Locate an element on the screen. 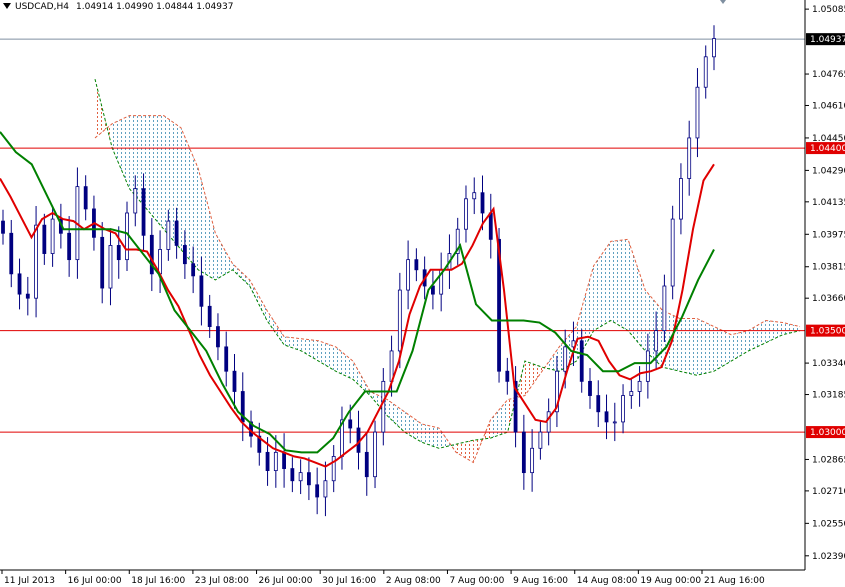 This screenshot has width=845, height=587. level-label: 1.04400 is located at coordinates (827, 149).